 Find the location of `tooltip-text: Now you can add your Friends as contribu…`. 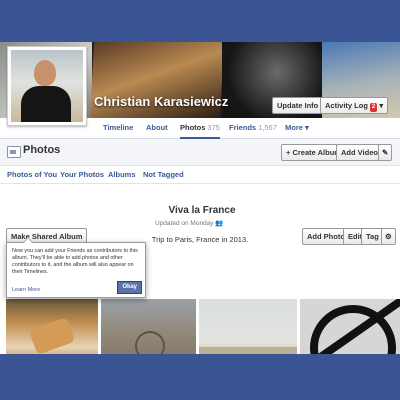

tooltip-text: Now you can add your Friends as contribu… is located at coordinates (75, 261).